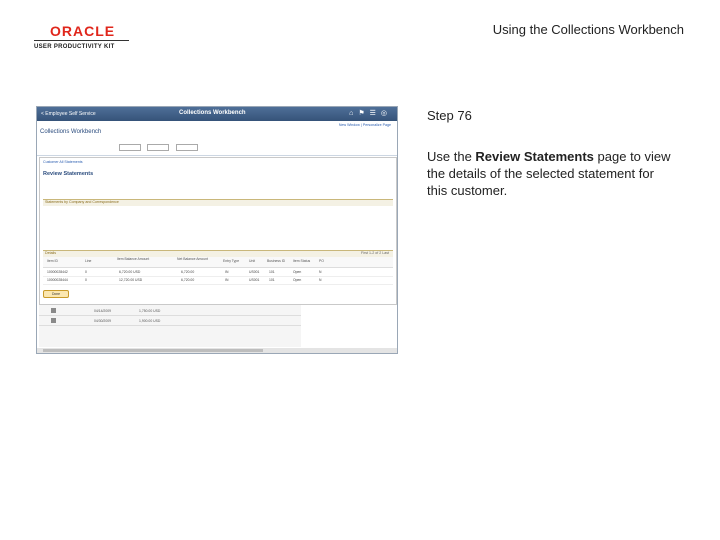  What do you see at coordinates (153, 350) in the screenshot?
I see `scrollbar-thumb` at bounding box center [153, 350].